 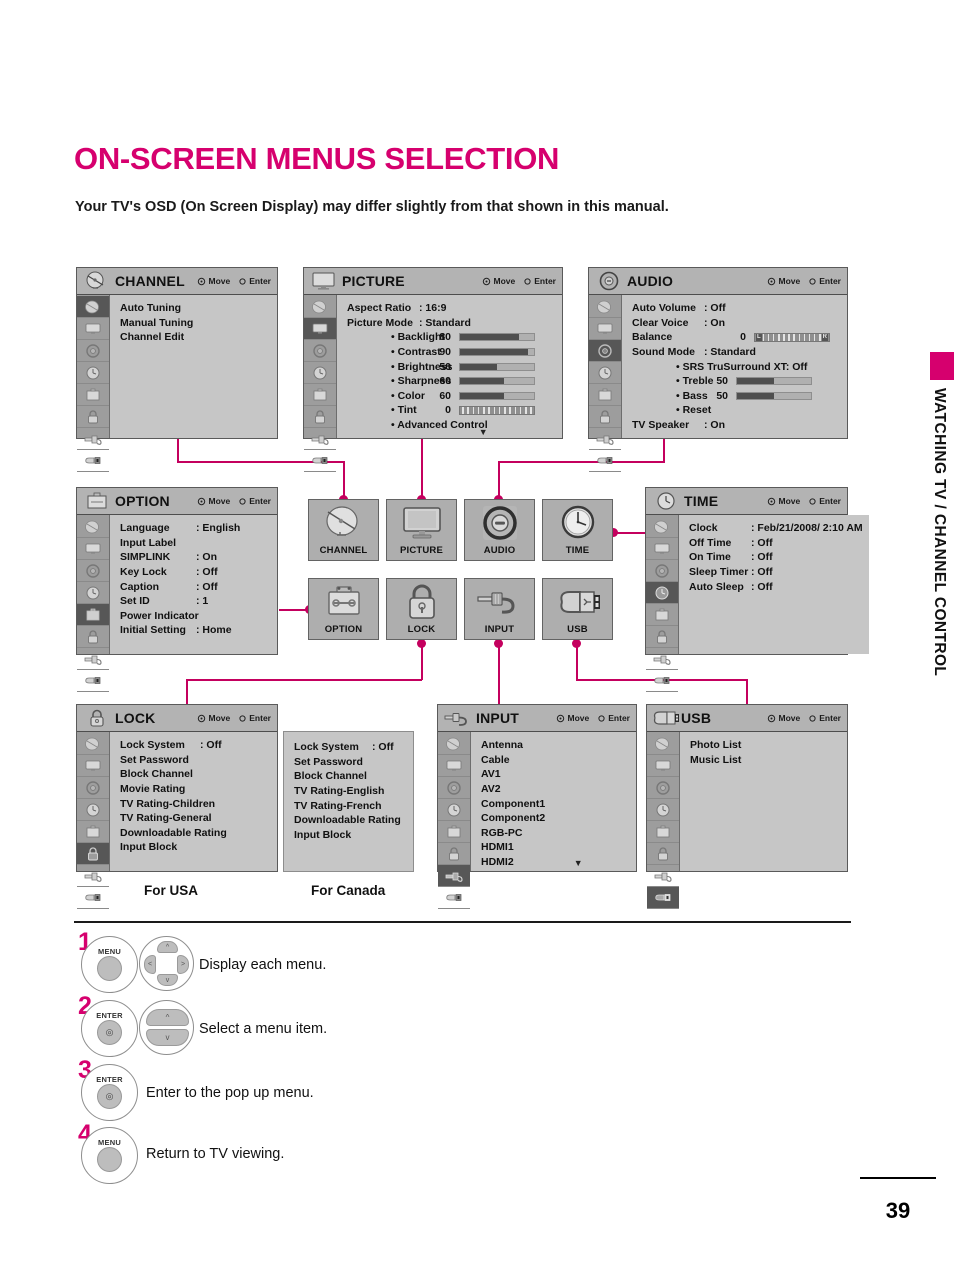 What do you see at coordinates (451, 323) in the screenshot?
I see `menu-row: Picture Mode: Standard` at bounding box center [451, 323].